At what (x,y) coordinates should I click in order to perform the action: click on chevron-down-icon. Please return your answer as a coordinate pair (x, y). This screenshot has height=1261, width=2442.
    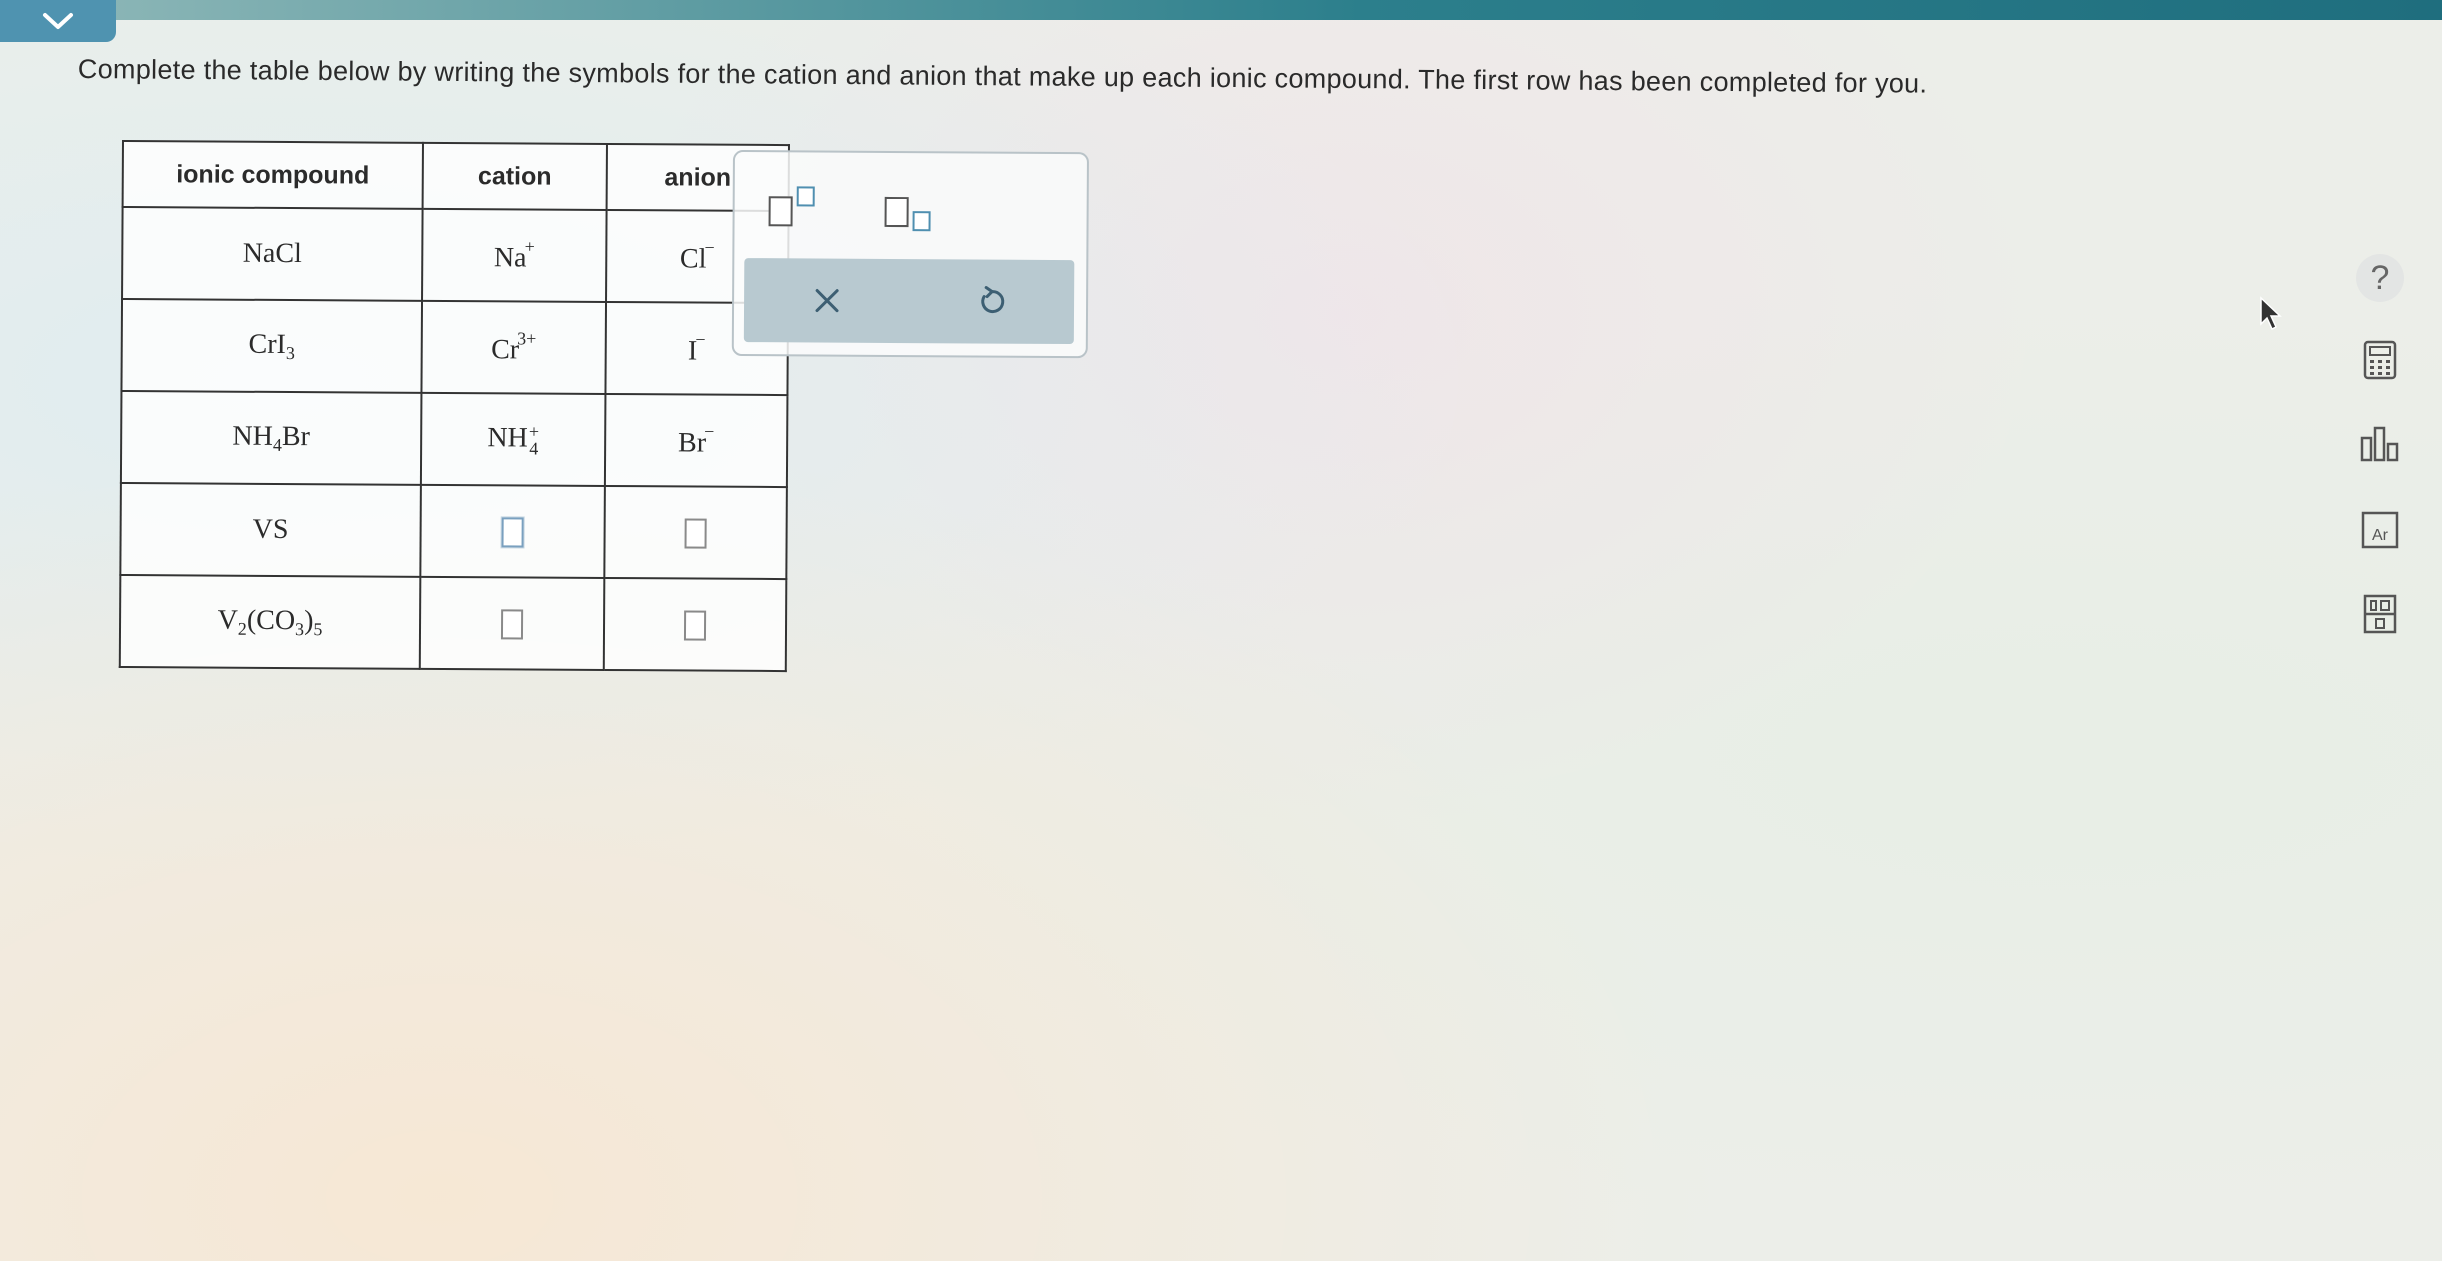
    Looking at the image, I should click on (58, 21).